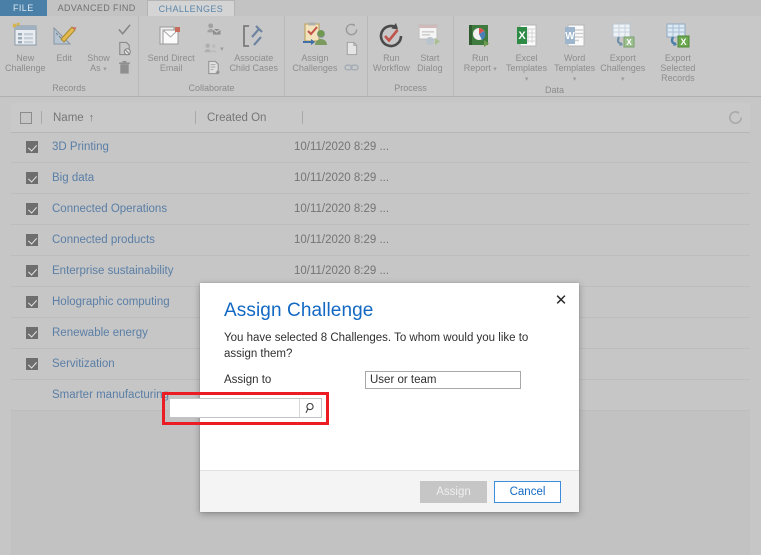  I want to click on run-report-icon, so click(479, 36).